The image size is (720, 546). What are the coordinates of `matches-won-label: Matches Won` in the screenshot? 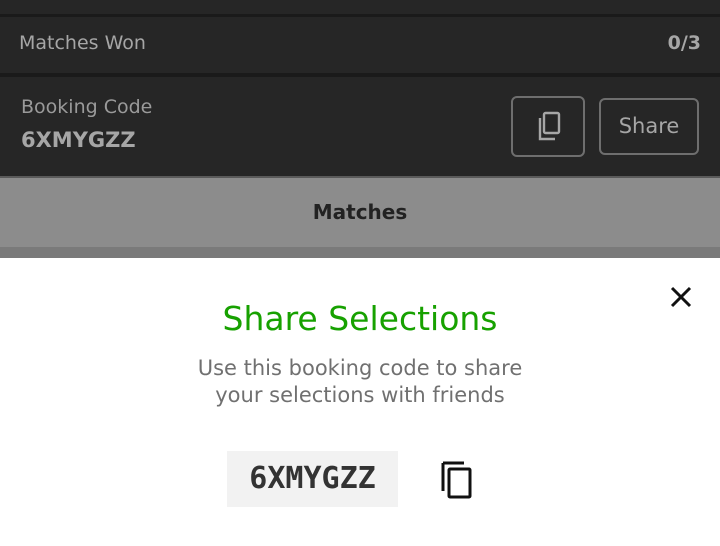 It's located at (82, 43).